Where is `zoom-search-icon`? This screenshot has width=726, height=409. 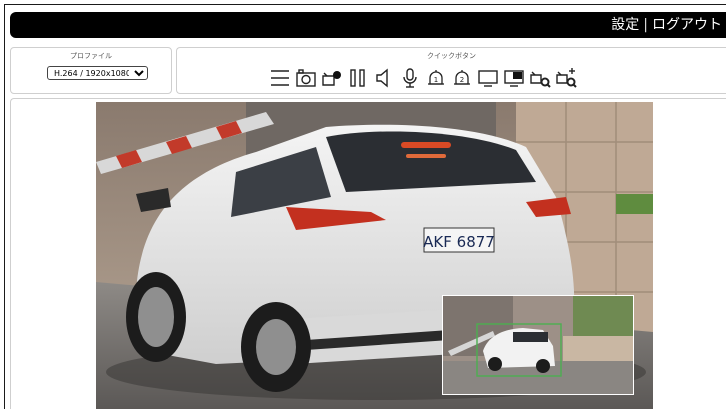
zoom-search-icon is located at coordinates (540, 78).